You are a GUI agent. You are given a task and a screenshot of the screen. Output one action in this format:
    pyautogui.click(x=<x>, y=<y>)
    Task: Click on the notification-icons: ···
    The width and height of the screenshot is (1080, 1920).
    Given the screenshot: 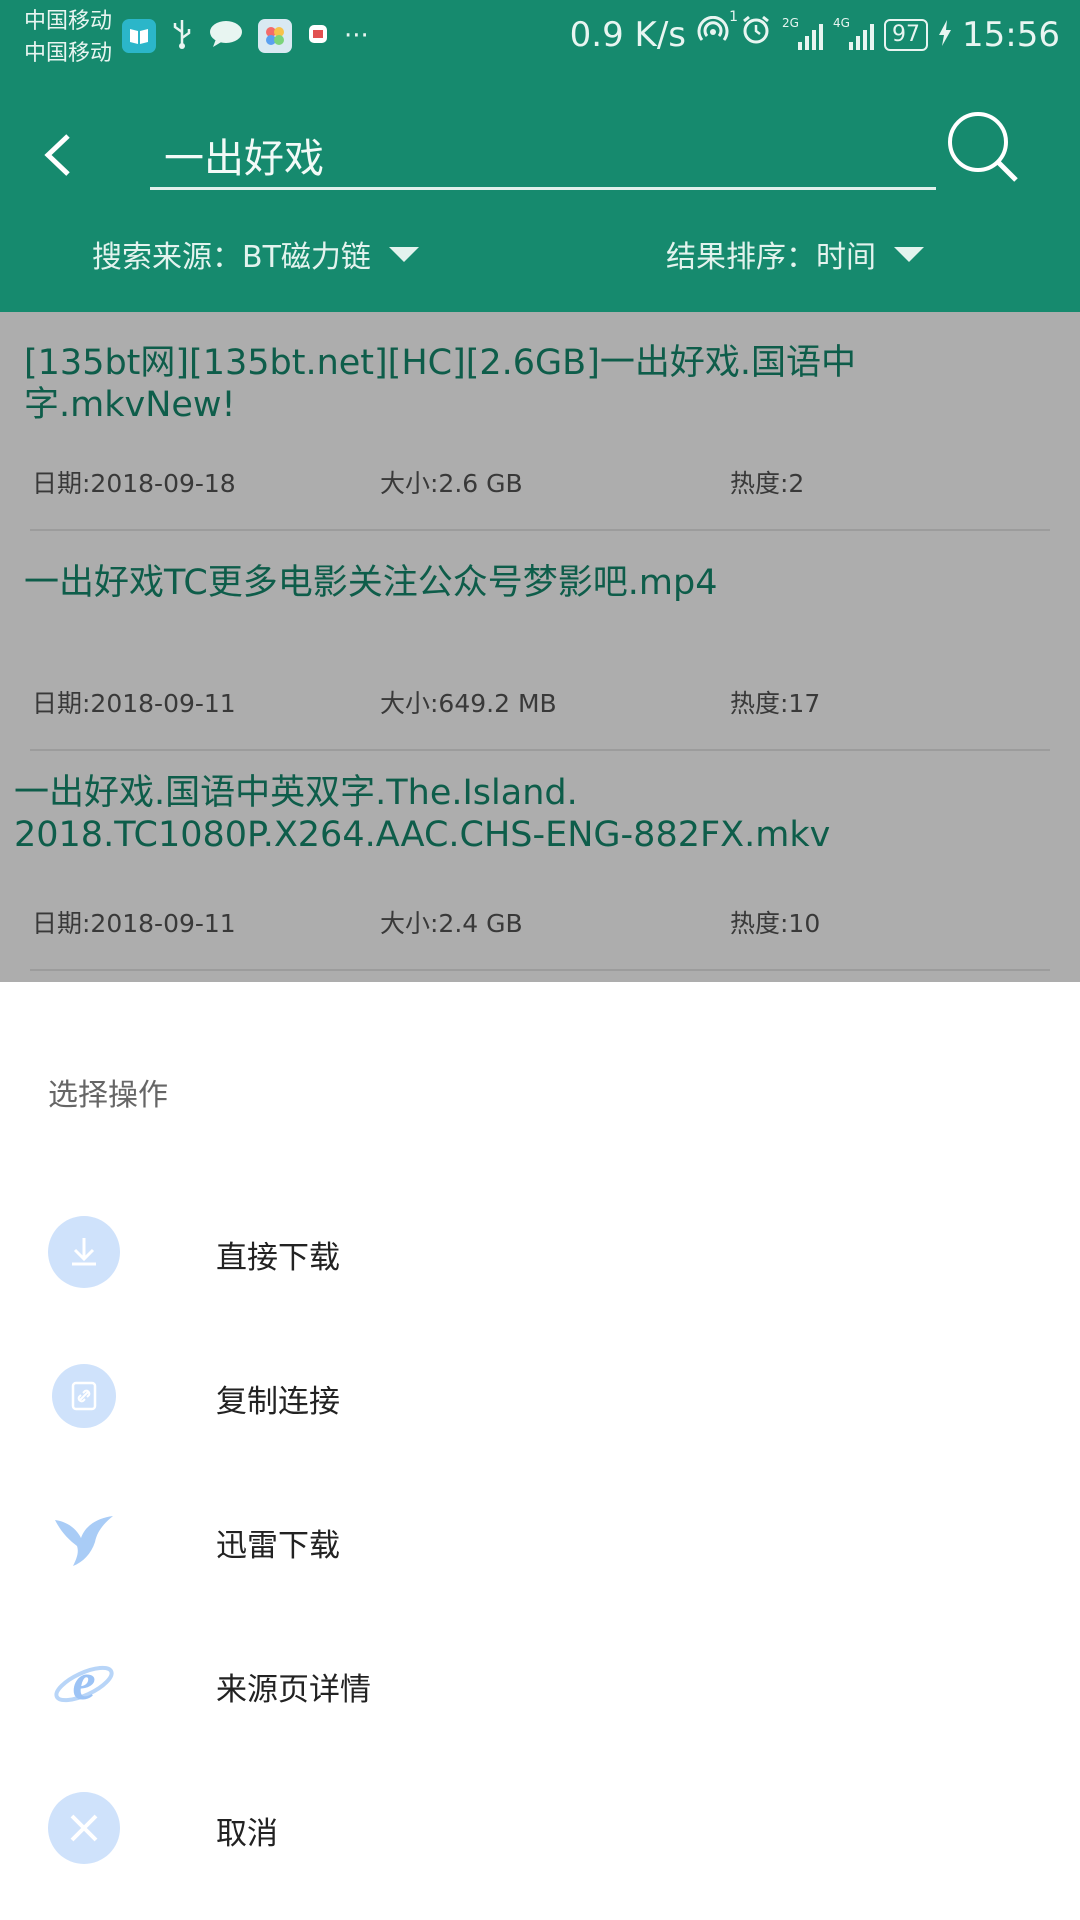 What is the action you would take?
    pyautogui.click(x=245, y=36)
    